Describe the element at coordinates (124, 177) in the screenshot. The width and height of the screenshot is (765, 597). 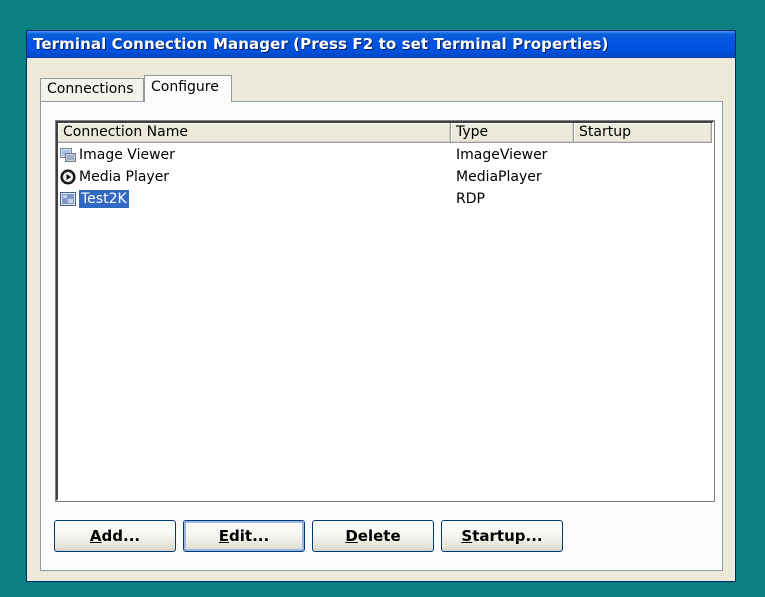
I see `list-item-name: Media Player` at that location.